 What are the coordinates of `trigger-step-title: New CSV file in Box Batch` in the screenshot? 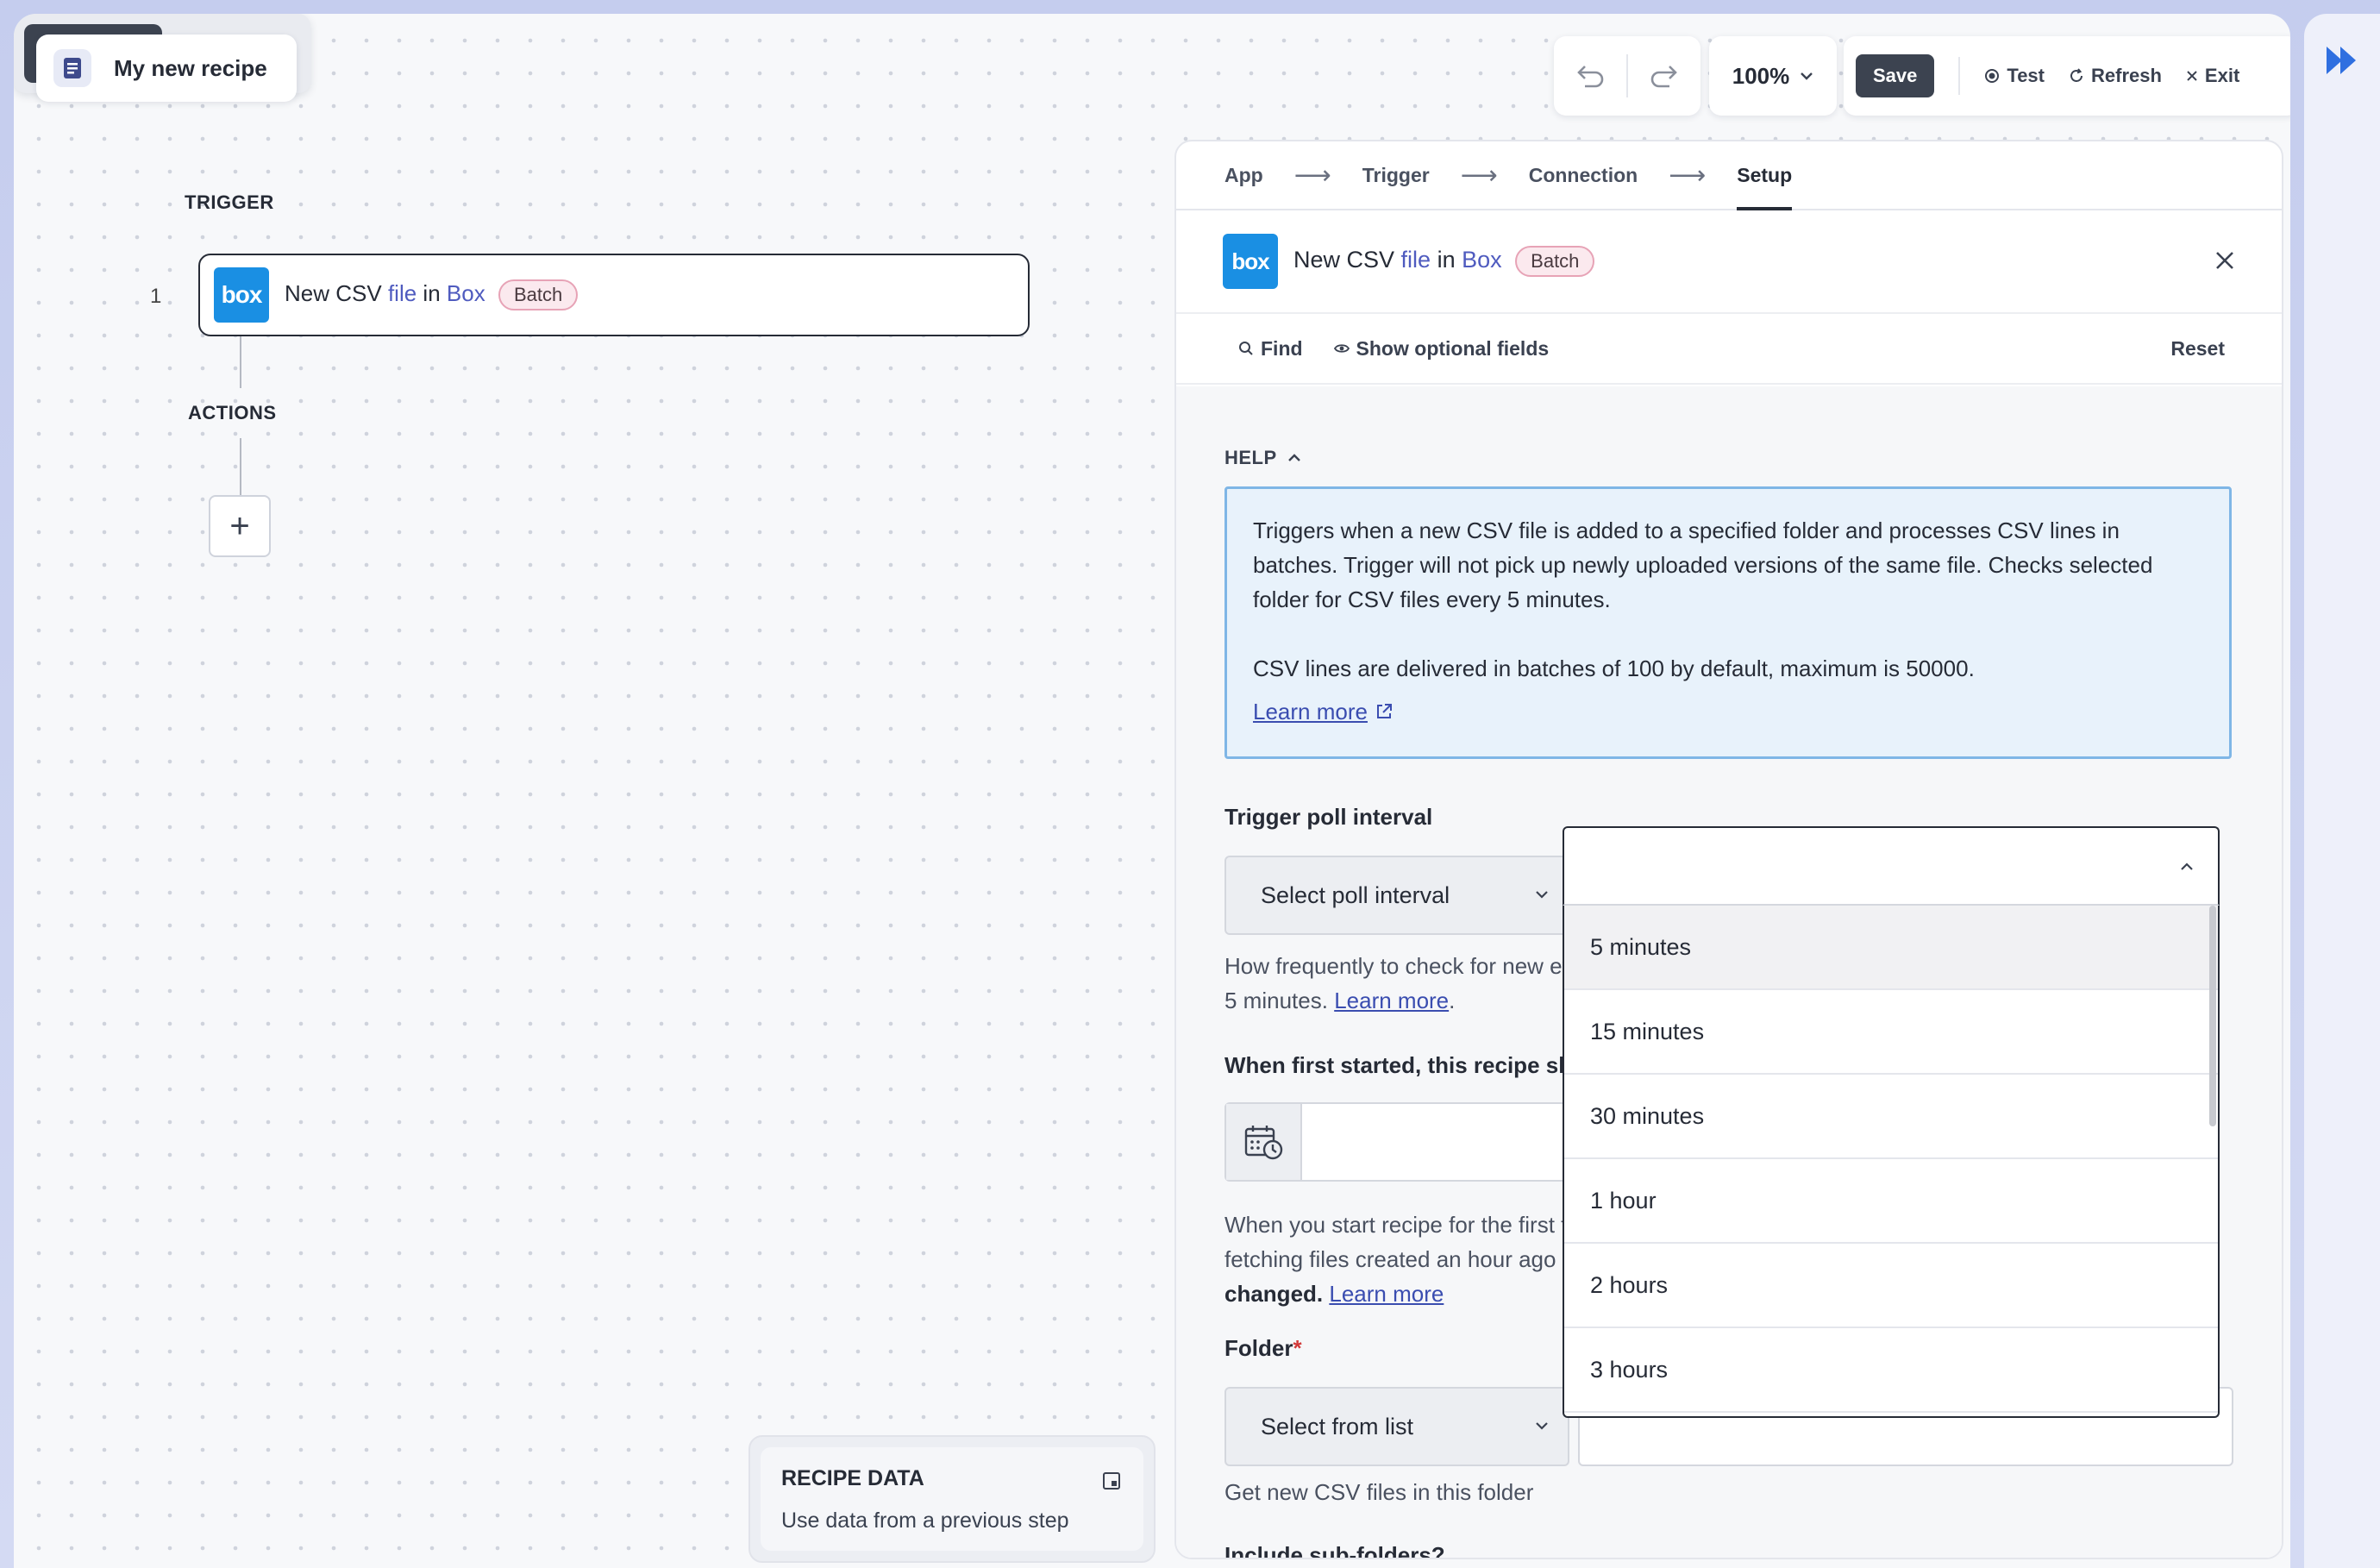 It's located at (432, 294).